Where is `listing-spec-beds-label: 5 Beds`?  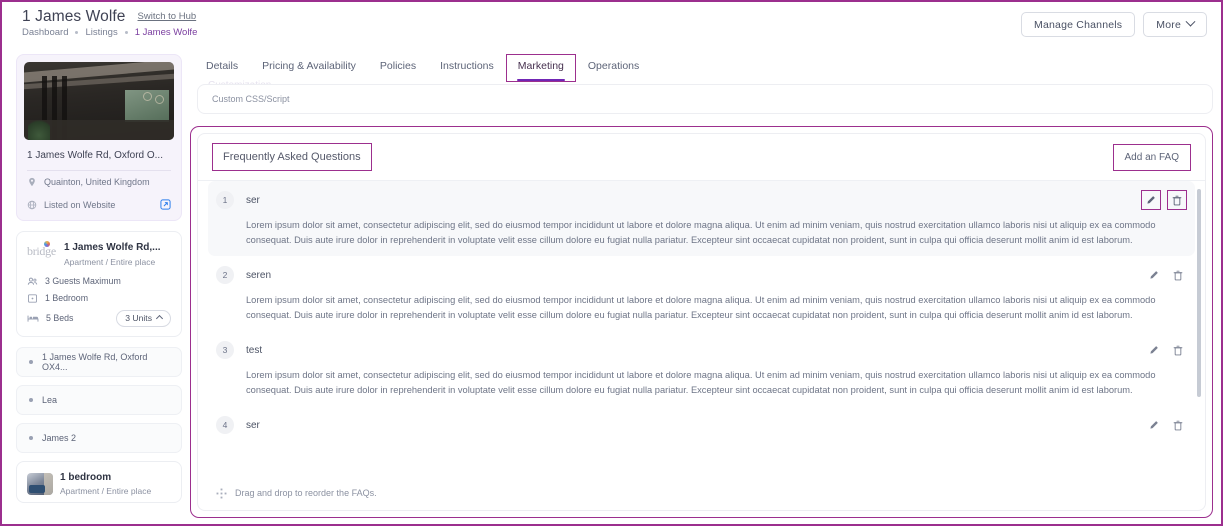 listing-spec-beds-label: 5 Beds is located at coordinates (60, 318).